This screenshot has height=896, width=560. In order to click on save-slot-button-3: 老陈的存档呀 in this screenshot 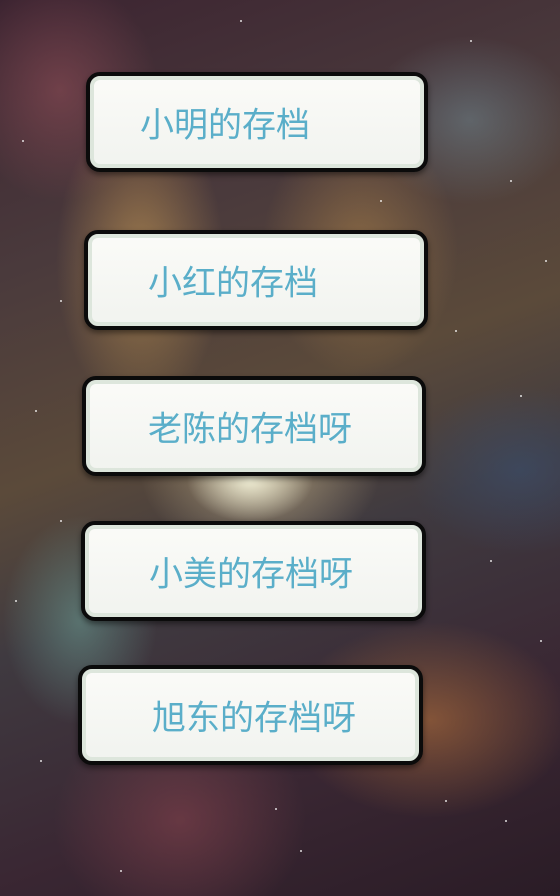, I will do `click(254, 426)`.